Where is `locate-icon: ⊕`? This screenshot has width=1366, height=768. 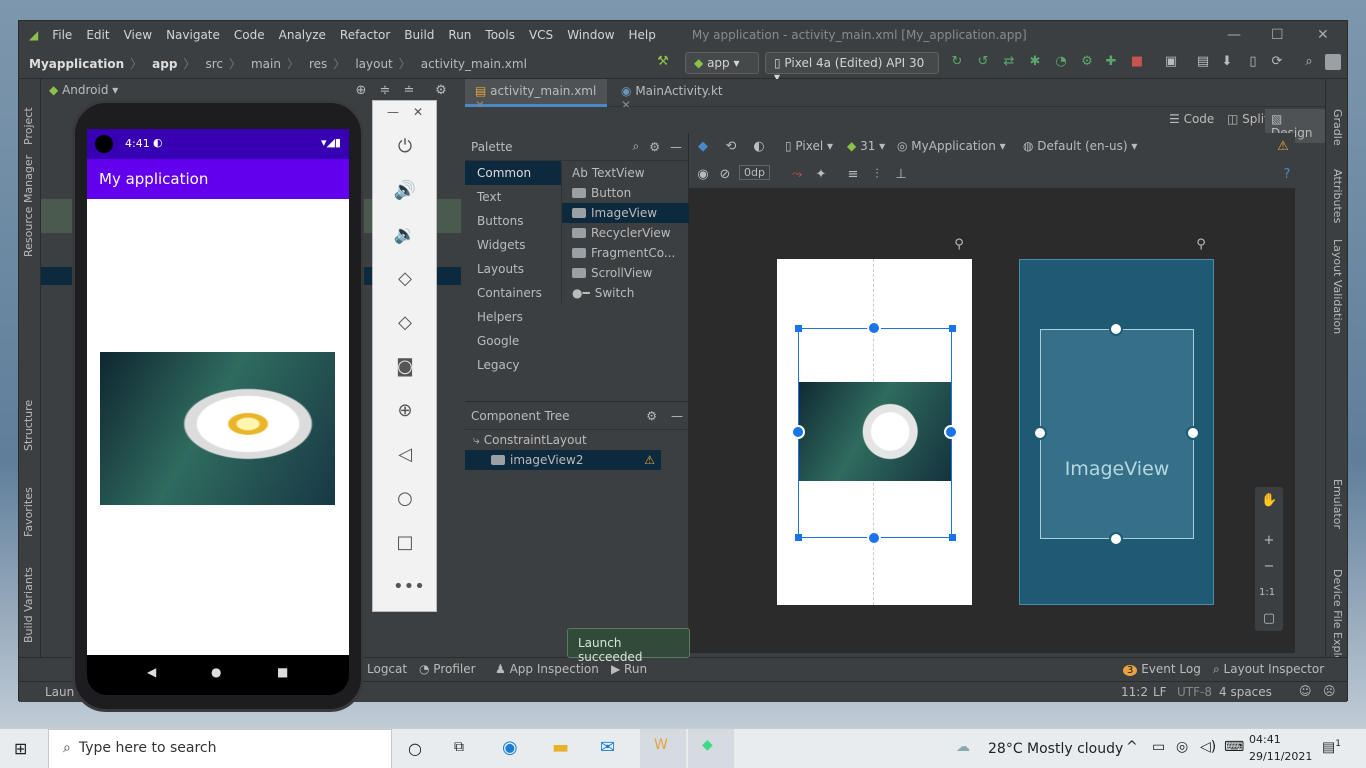
locate-icon: ⊕ is located at coordinates (361, 91).